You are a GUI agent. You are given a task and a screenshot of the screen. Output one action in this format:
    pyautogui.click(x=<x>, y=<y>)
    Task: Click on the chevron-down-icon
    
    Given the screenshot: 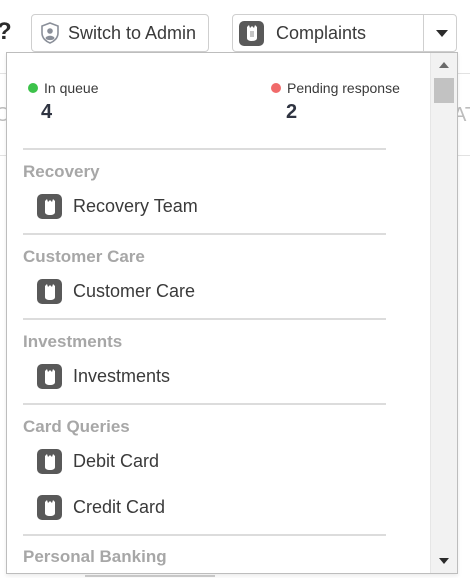 What is the action you would take?
    pyautogui.click(x=442, y=33)
    